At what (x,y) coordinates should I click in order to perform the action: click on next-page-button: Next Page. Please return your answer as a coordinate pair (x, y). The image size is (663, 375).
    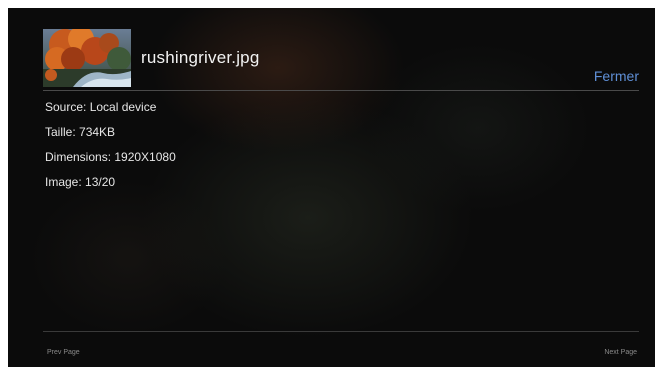
    Looking at the image, I should click on (620, 352).